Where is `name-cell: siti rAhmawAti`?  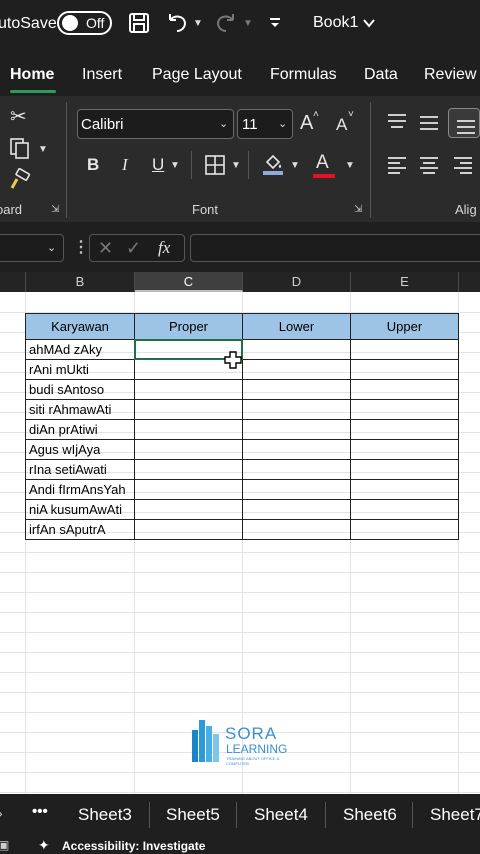 name-cell: siti rAhmawAti is located at coordinates (80, 409).